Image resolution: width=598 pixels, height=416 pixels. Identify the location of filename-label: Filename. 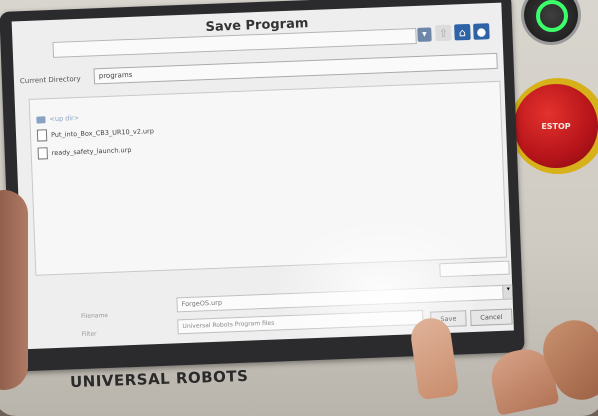
(94, 316).